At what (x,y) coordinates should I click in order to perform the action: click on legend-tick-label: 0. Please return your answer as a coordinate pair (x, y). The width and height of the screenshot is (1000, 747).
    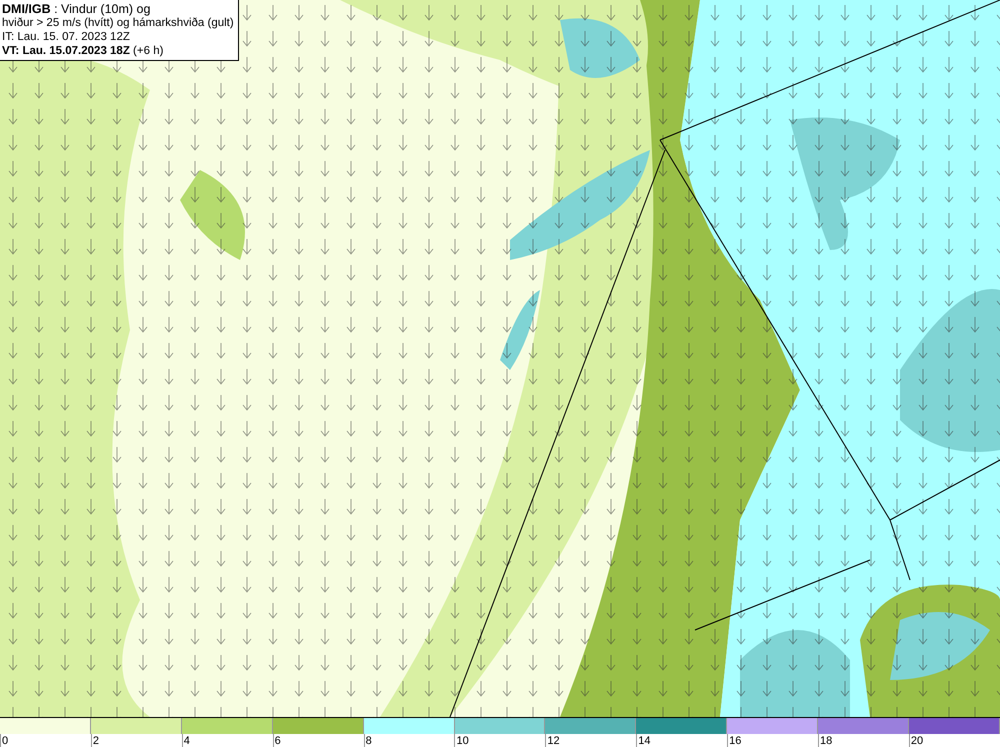
    Looking at the image, I should click on (45, 740).